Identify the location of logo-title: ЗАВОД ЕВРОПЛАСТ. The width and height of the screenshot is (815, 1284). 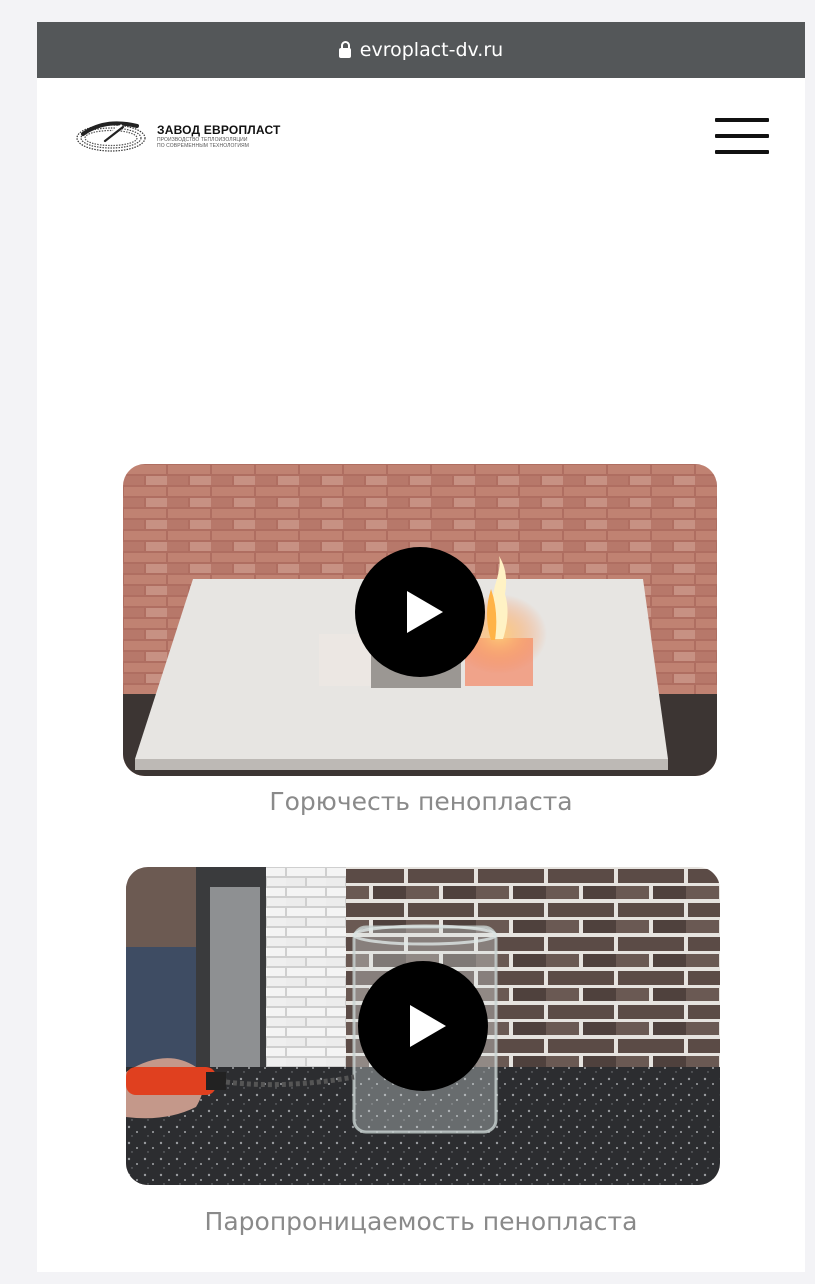
(219, 130).